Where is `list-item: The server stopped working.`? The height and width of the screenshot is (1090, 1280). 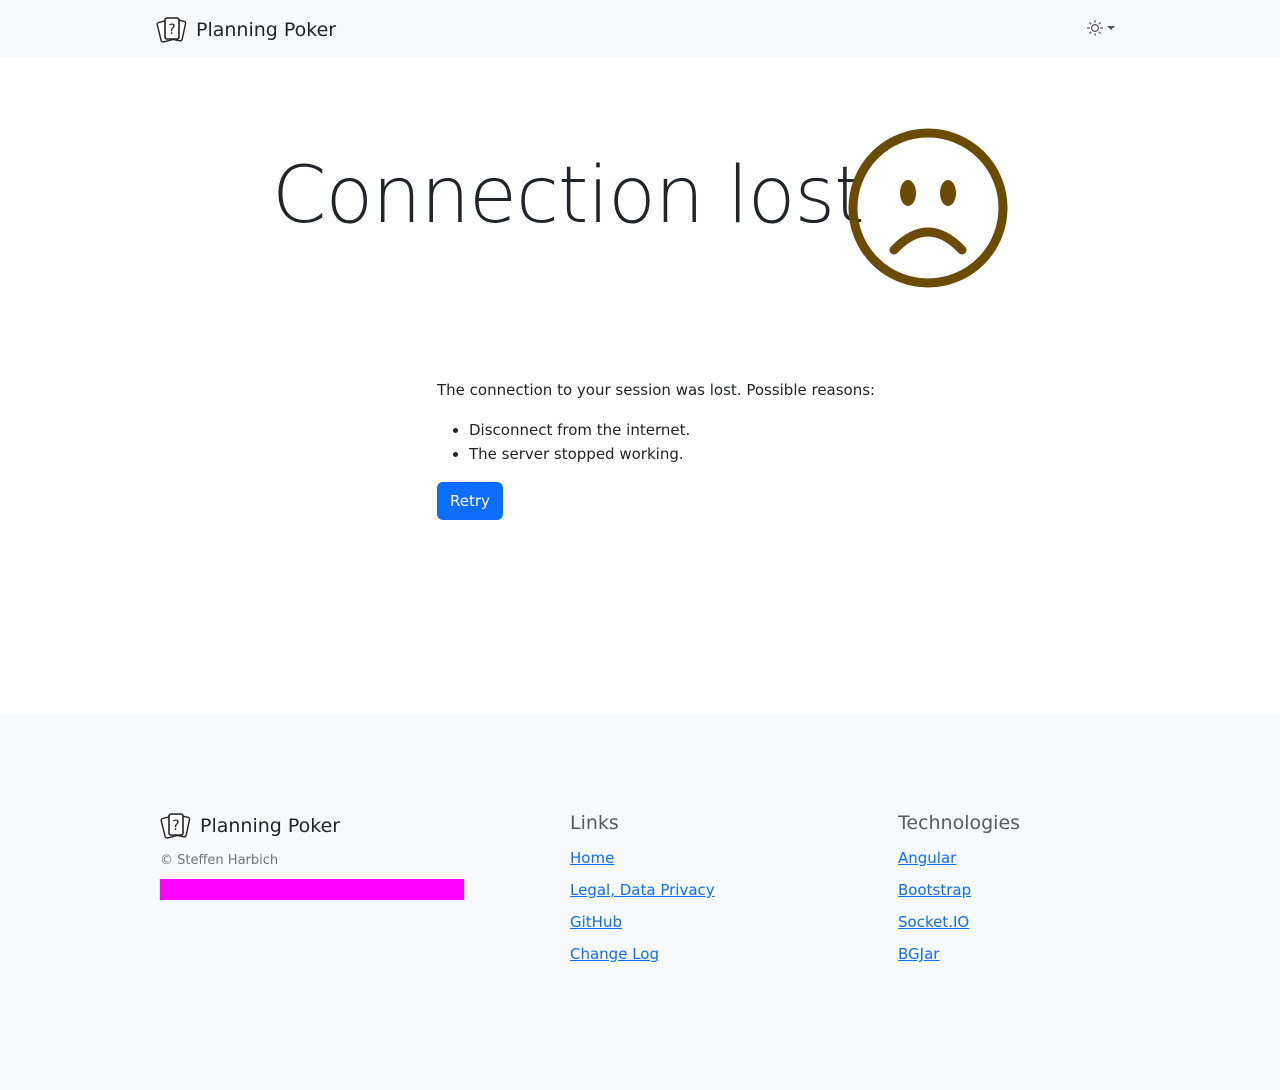 list-item: The server stopped working. is located at coordinates (703, 454).